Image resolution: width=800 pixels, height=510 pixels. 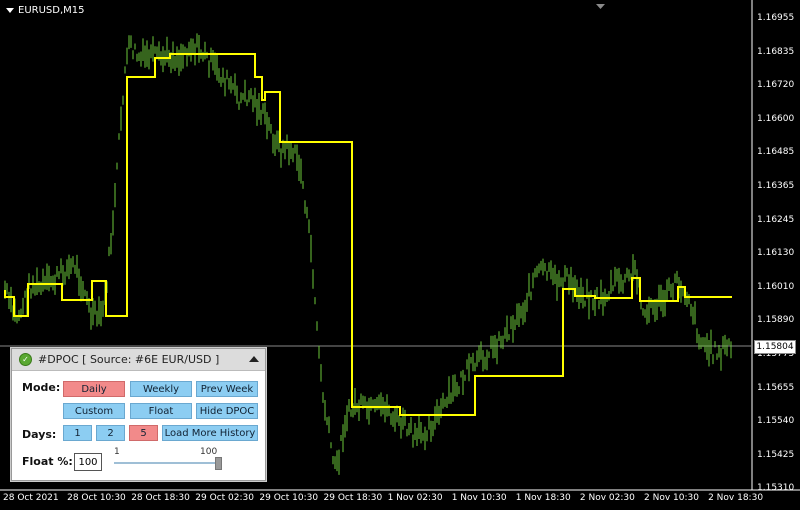 I want to click on y-tick: 1.16245, so click(x=776, y=219).